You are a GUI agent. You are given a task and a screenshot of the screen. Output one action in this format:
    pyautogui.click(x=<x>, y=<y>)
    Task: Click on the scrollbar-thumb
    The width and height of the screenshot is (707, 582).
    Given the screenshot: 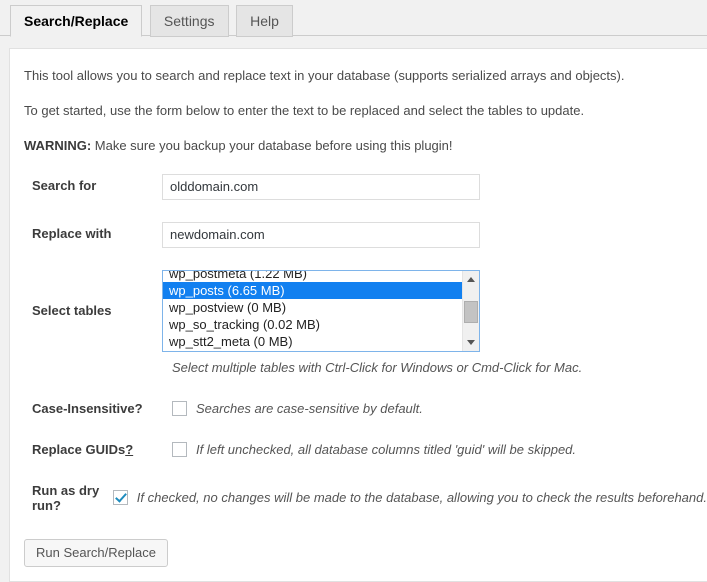 What is the action you would take?
    pyautogui.click(x=471, y=311)
    